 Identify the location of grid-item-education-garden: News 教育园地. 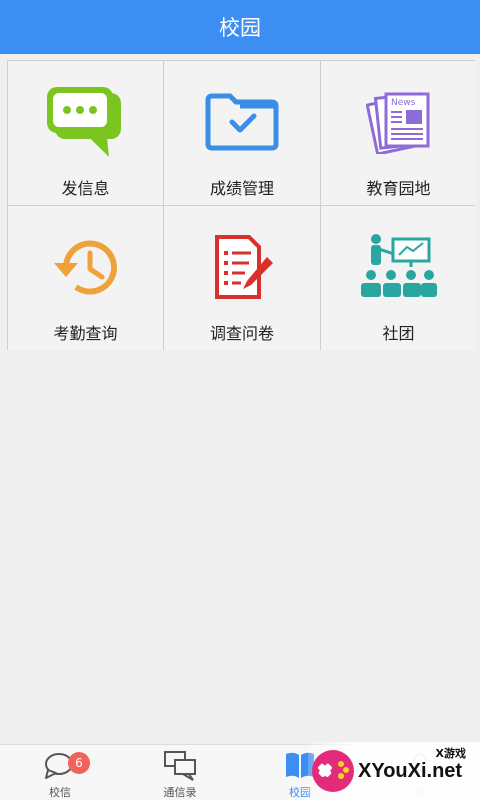
(398, 133).